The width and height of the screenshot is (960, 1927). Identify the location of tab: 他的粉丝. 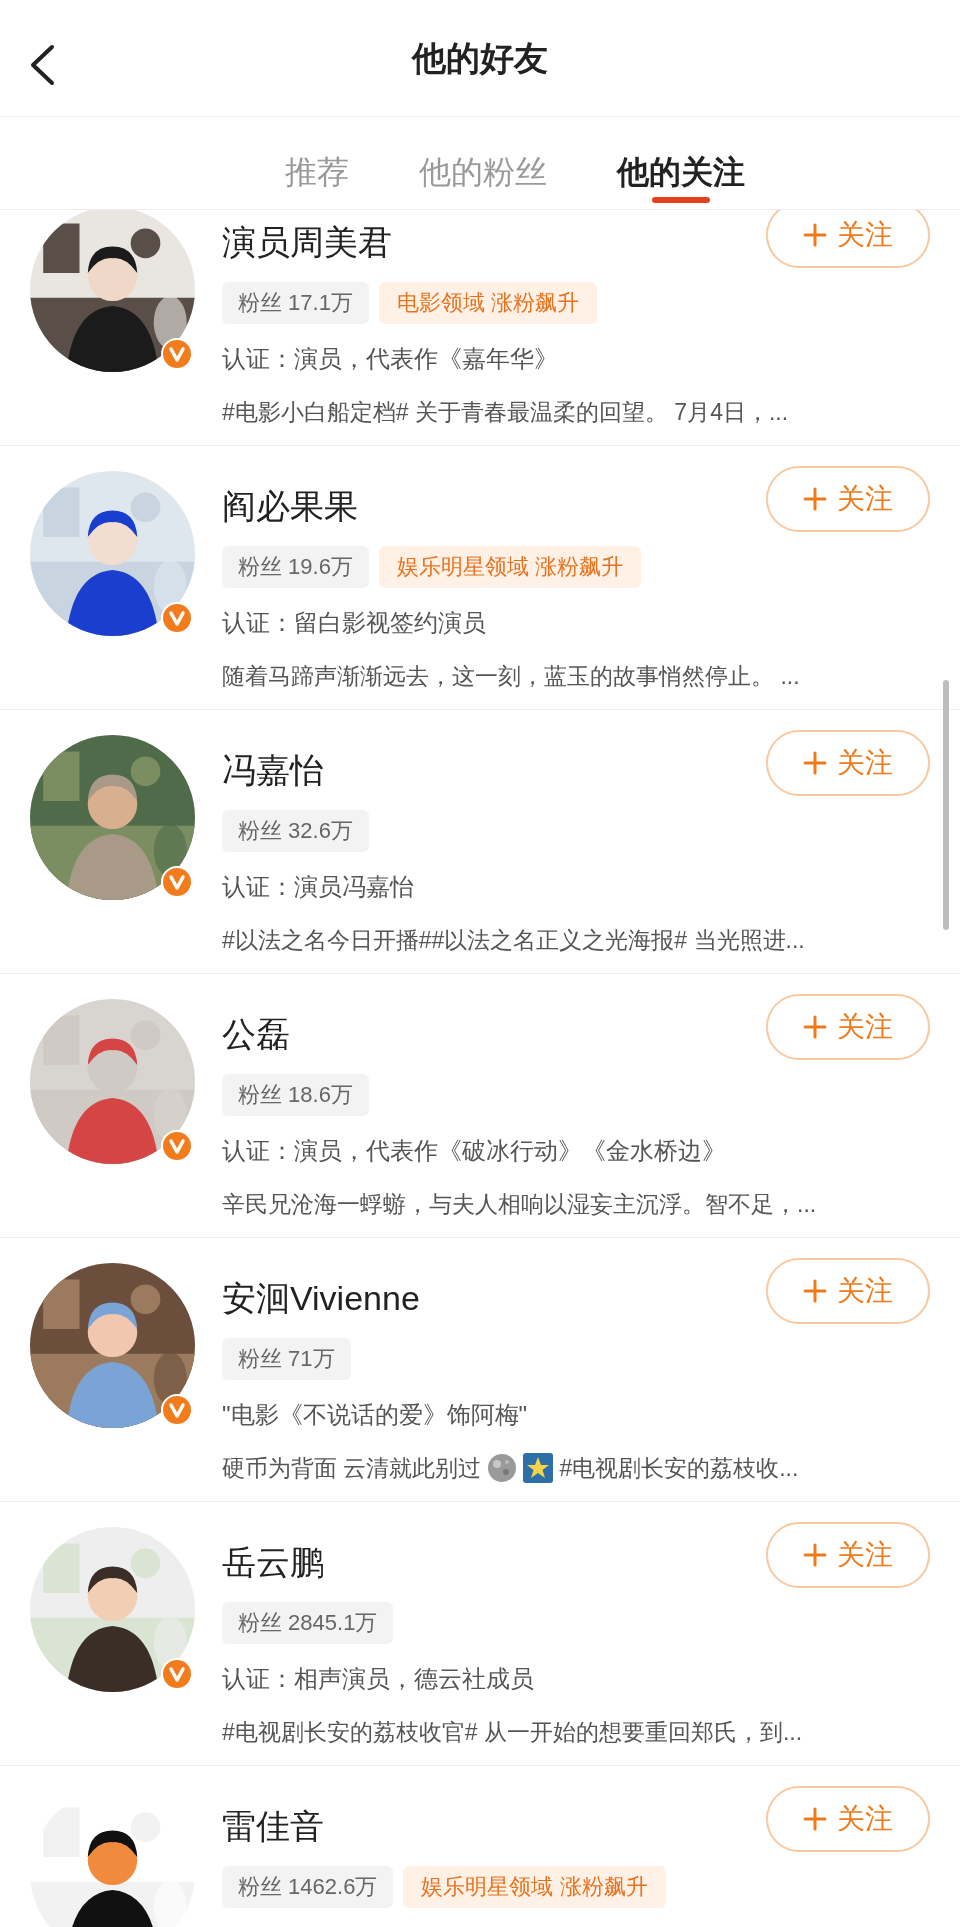
(483, 163).